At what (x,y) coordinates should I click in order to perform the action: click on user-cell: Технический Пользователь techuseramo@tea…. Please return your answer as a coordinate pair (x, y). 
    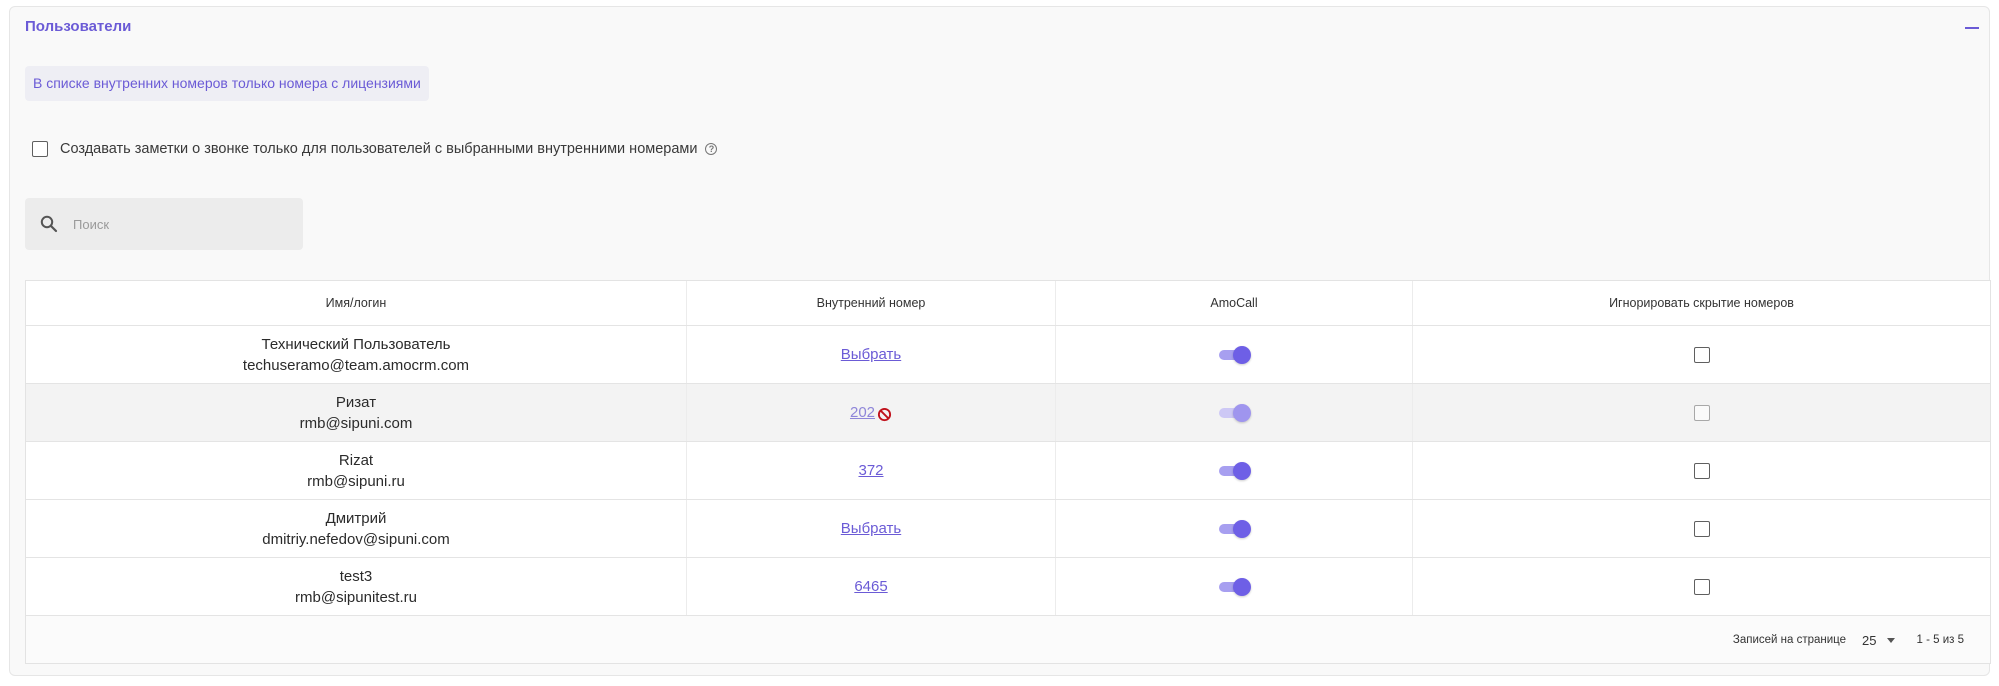
    Looking at the image, I should click on (356, 354).